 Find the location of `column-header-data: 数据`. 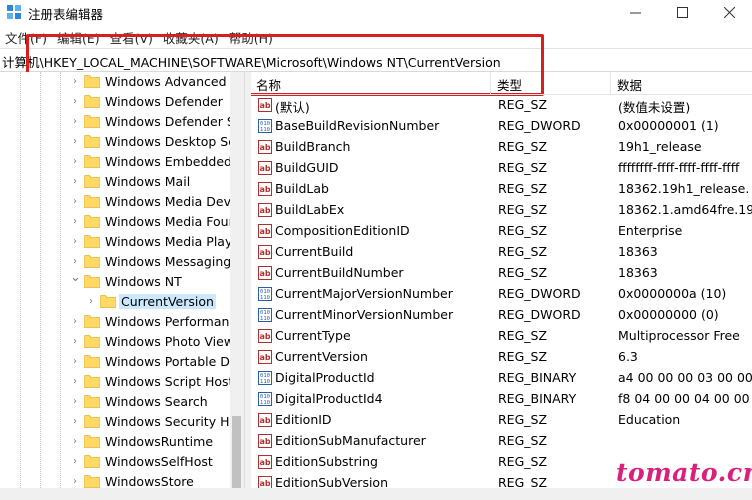

column-header-data: 数据 is located at coordinates (681, 83).